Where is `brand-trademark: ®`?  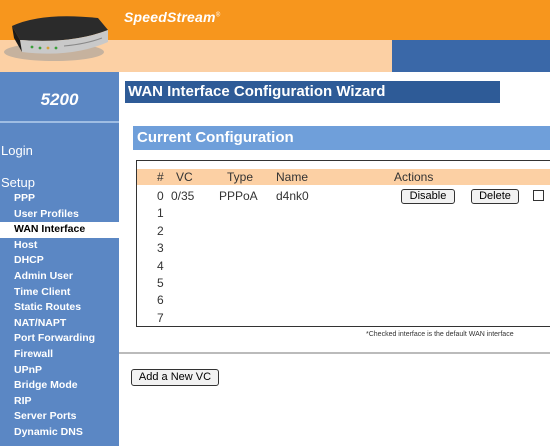 brand-trademark: ® is located at coordinates (218, 15).